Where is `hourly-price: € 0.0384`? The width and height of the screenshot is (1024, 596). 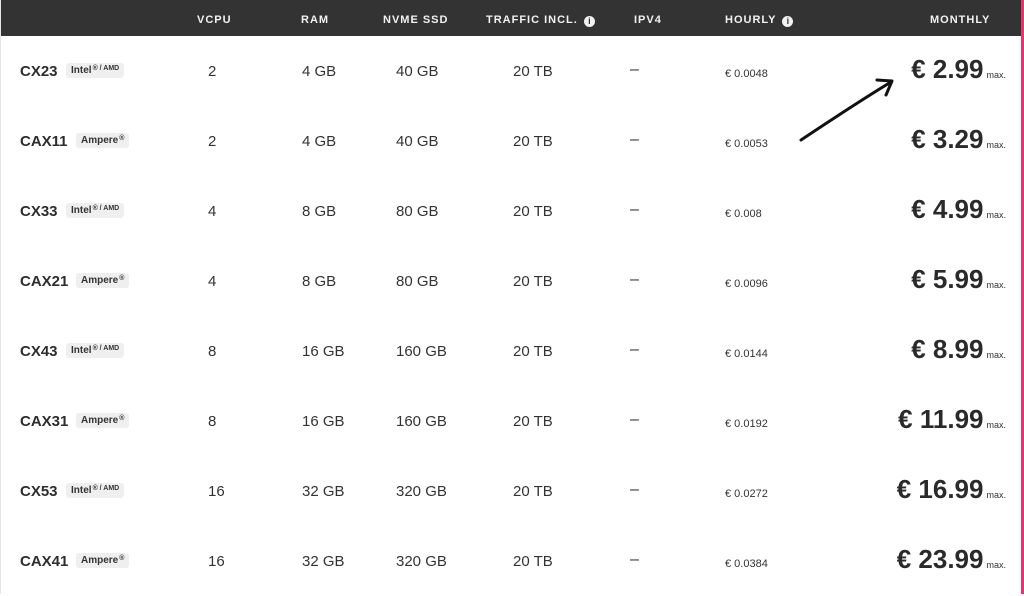
hourly-price: € 0.0384 is located at coordinates (746, 564).